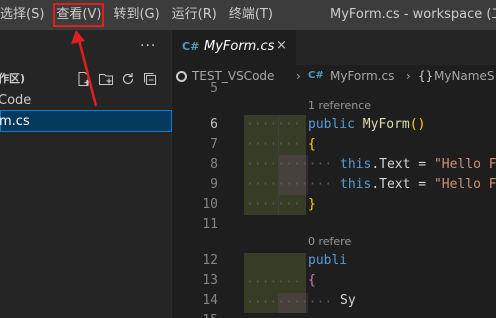 Image resolution: width=496 pixels, height=318 pixels. Describe the element at coordinates (312, 204) in the screenshot. I see `code-line: }` at that location.